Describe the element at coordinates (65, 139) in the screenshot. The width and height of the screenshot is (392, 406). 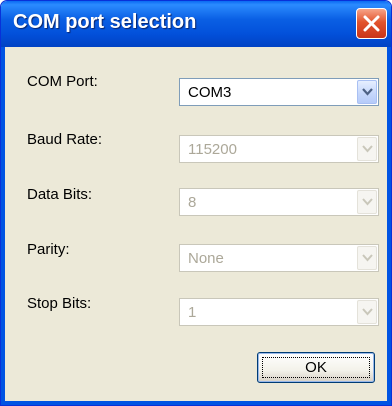
I see `baud-rate-label: Baud Rate:` at that location.